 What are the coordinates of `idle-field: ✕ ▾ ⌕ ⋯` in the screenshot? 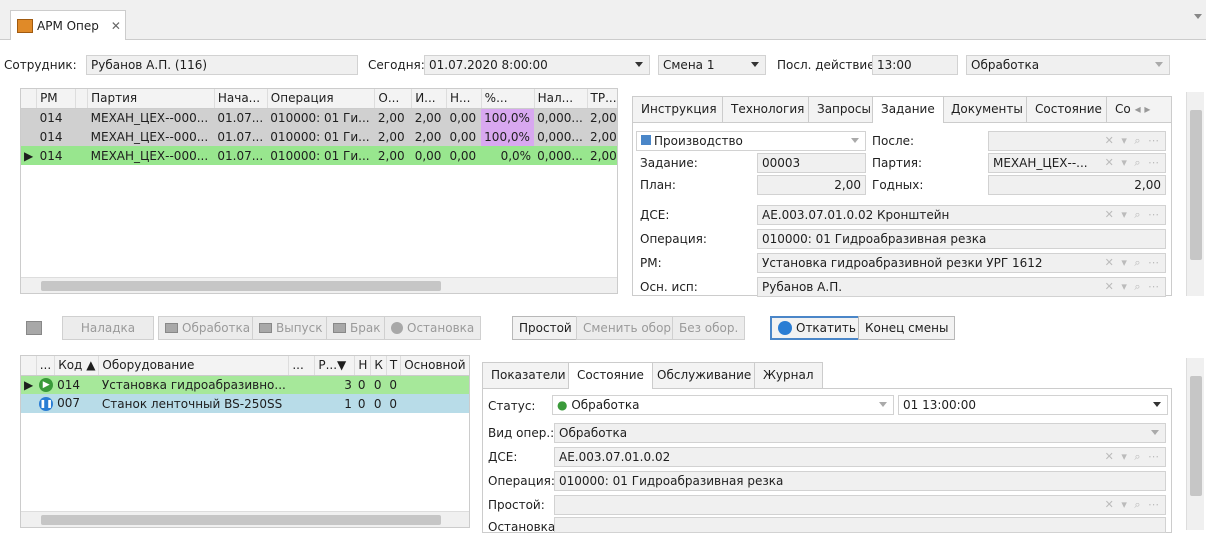 It's located at (860, 505).